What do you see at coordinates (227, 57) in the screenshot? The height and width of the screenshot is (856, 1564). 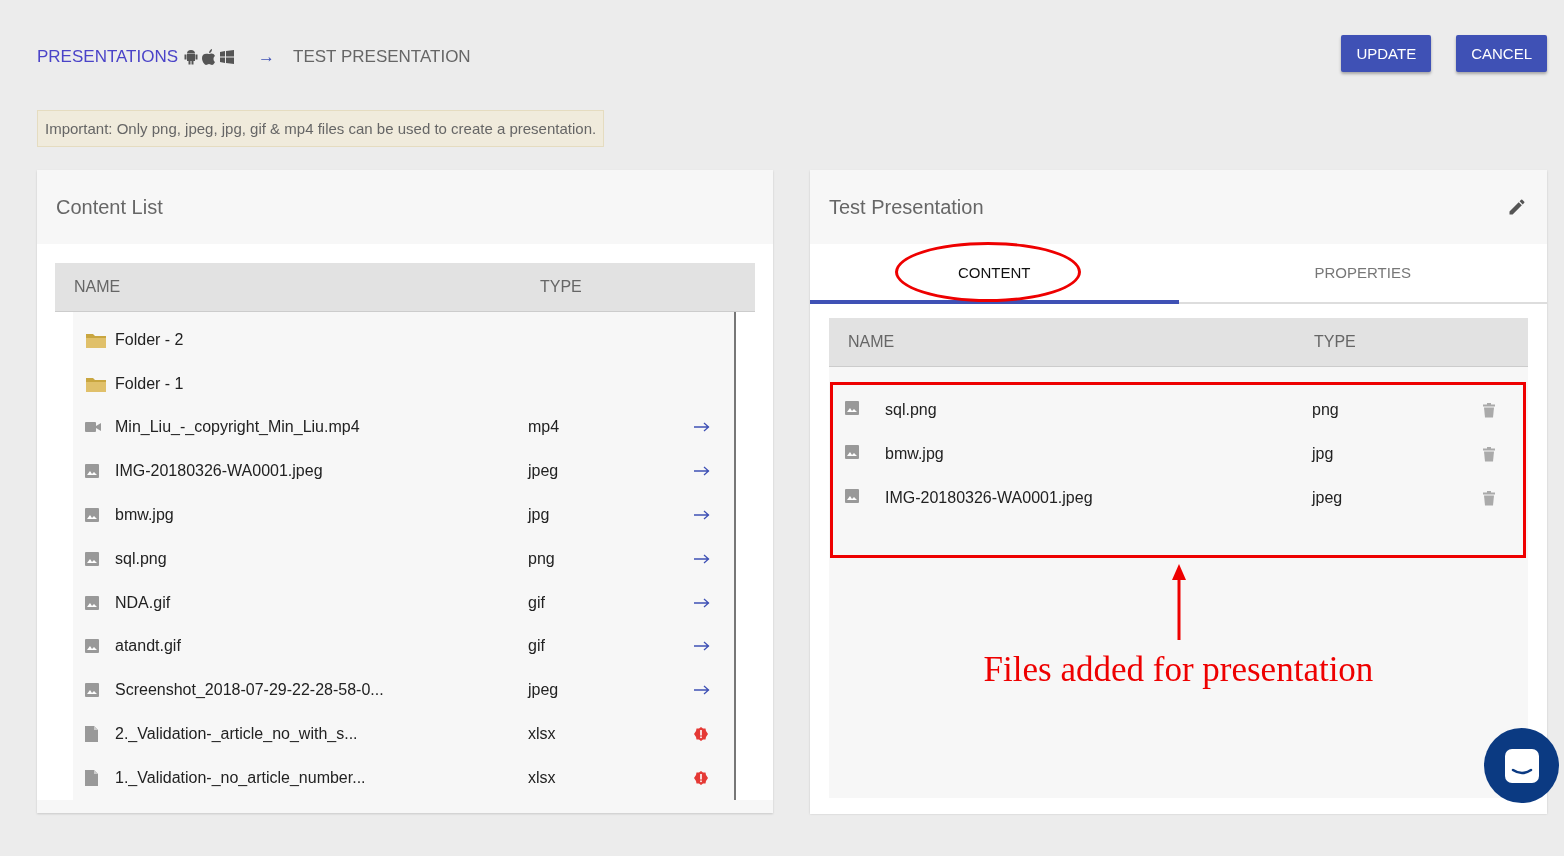 I see `windows-icon` at bounding box center [227, 57].